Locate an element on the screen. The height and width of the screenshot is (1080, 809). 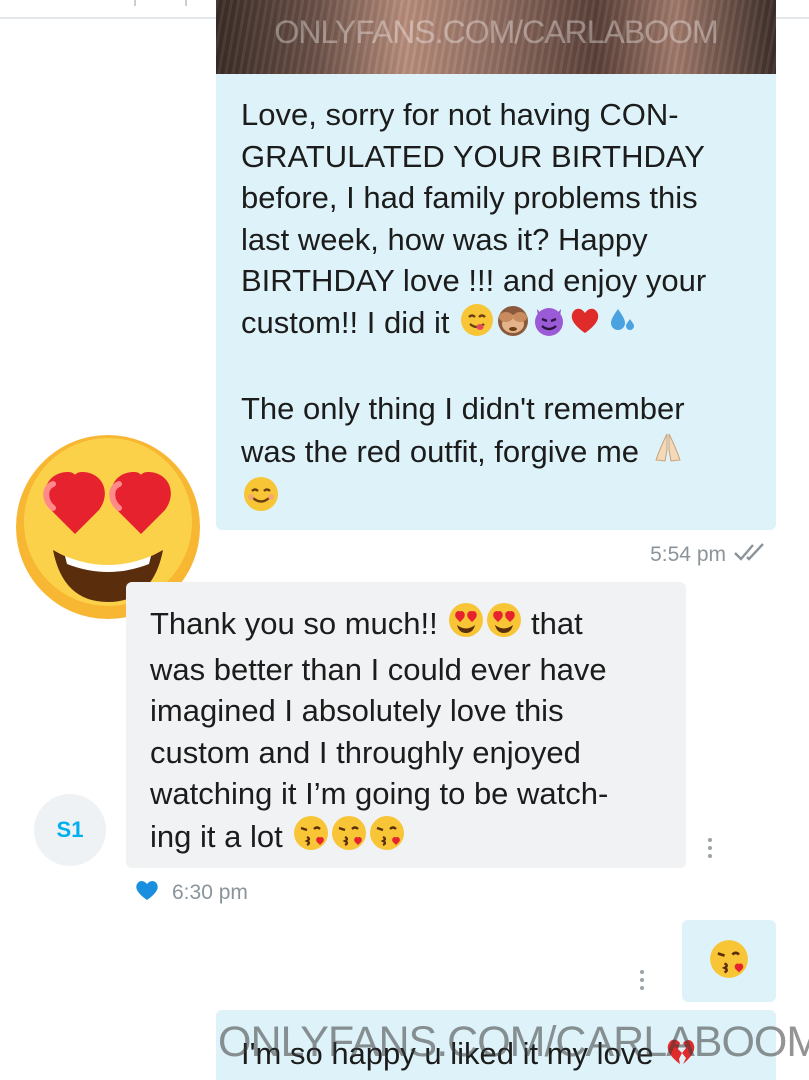
avatar: S1 is located at coordinates (70, 830).